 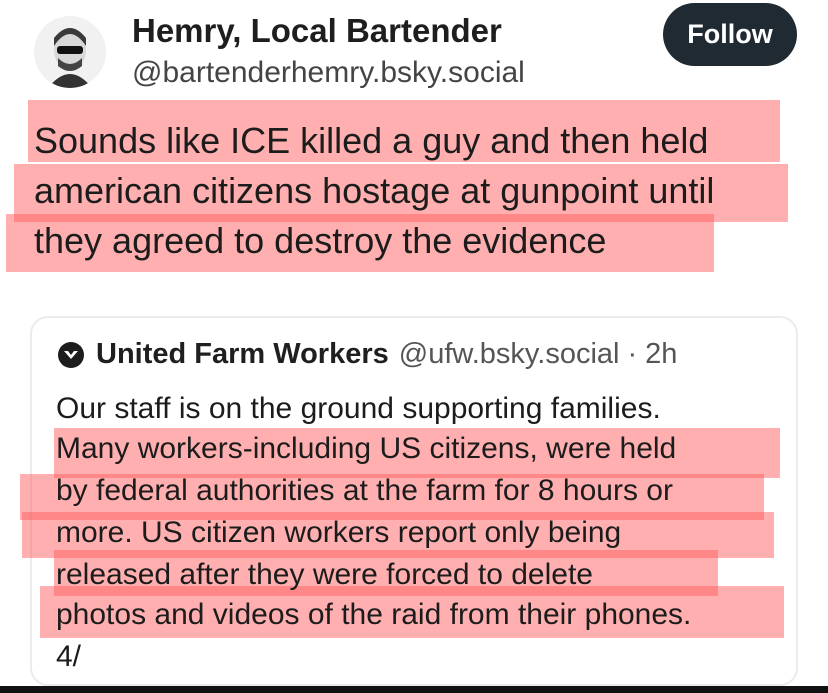 I want to click on quoted-post-time: 2h, so click(x=661, y=354).